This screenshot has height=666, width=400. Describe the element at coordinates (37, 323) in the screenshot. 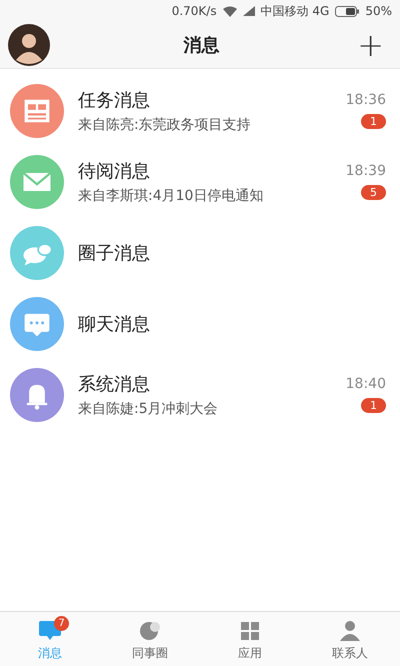

I see `chat-icon` at that location.